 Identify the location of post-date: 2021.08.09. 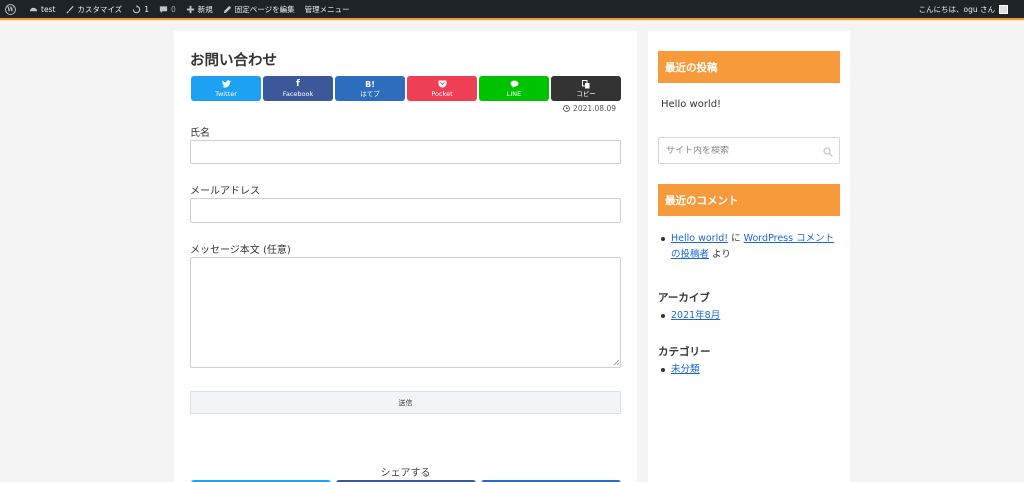
(589, 108).